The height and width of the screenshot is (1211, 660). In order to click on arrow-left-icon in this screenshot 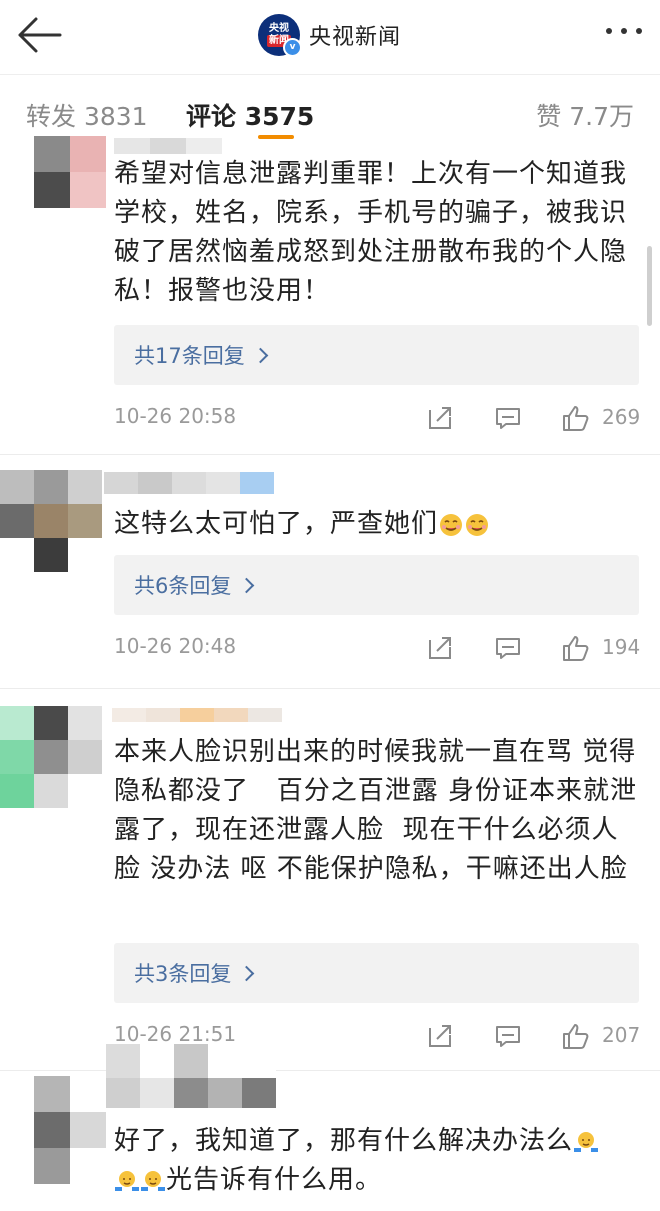, I will do `click(40, 35)`.